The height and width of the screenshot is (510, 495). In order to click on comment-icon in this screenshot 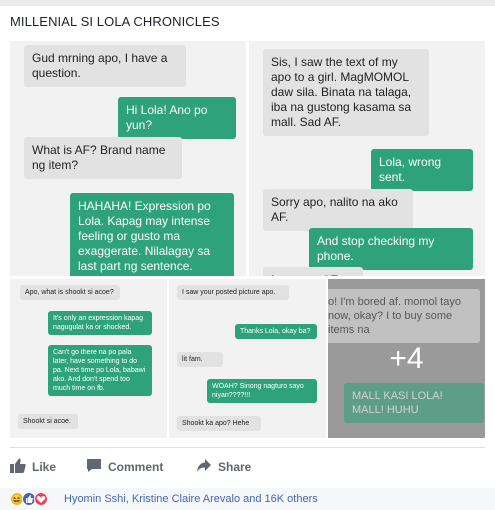, I will do `click(94, 467)`.